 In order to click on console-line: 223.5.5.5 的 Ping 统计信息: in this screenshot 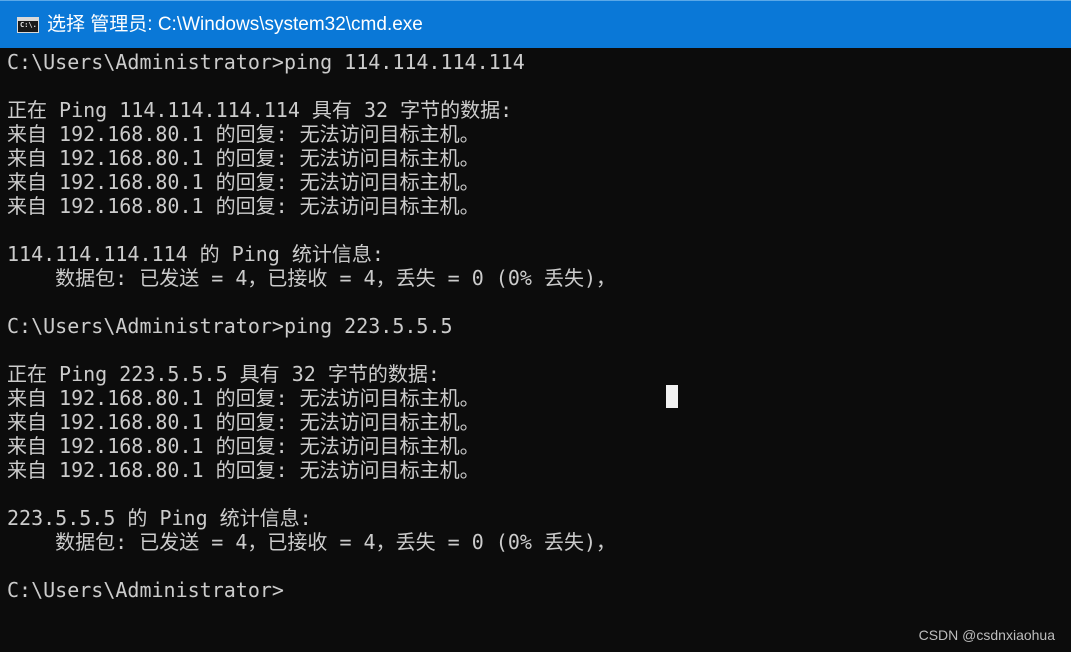, I will do `click(159, 518)`.